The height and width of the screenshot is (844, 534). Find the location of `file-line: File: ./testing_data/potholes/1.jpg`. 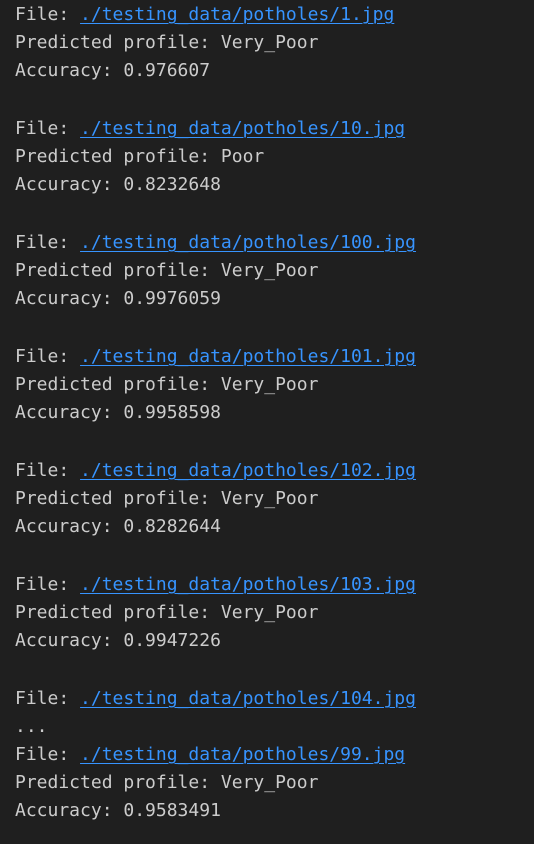

file-line: File: ./testing_data/potholes/1.jpg is located at coordinates (204, 15).